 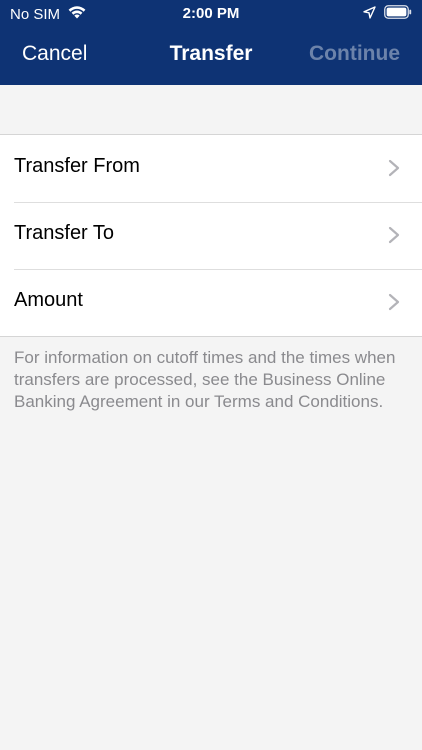 I want to click on nav-bar: Cancel Transfer Continue, so click(x=211, y=56).